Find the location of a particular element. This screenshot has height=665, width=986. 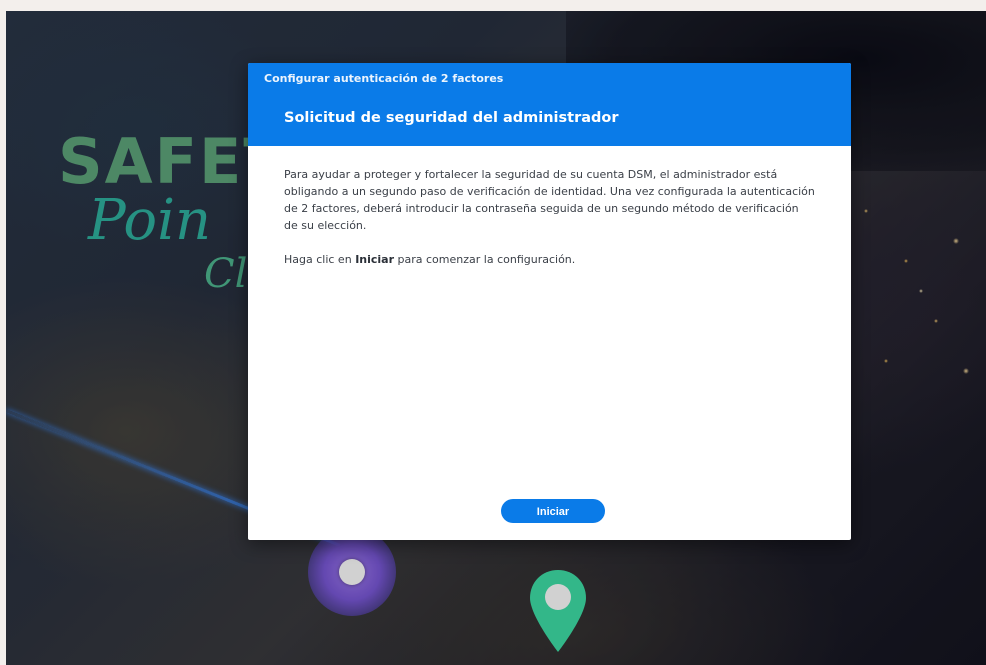

step-title: Solicitud de seguridad del administrador is located at coordinates (451, 118).